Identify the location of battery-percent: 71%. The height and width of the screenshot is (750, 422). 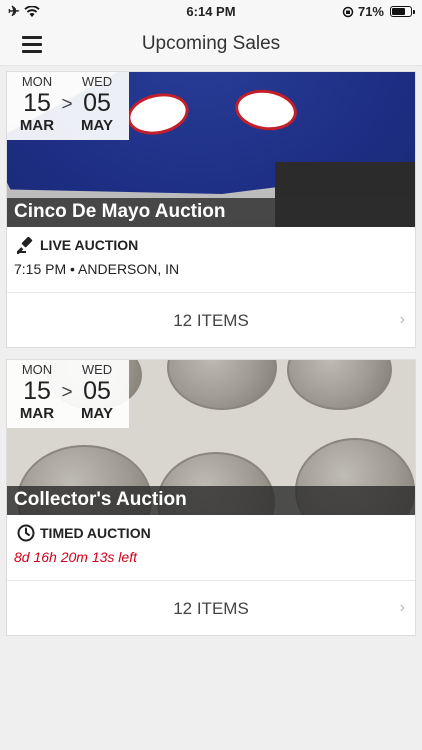
(370, 11).